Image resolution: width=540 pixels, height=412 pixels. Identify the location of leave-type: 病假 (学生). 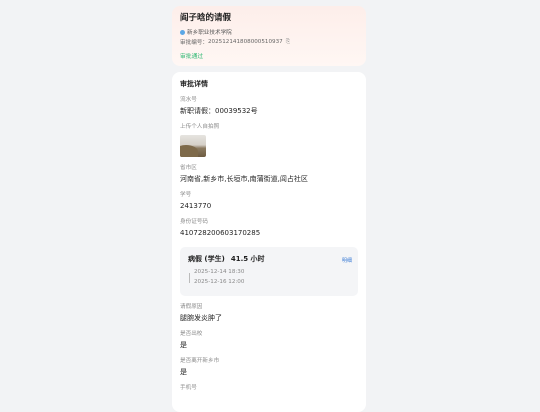
(206, 259).